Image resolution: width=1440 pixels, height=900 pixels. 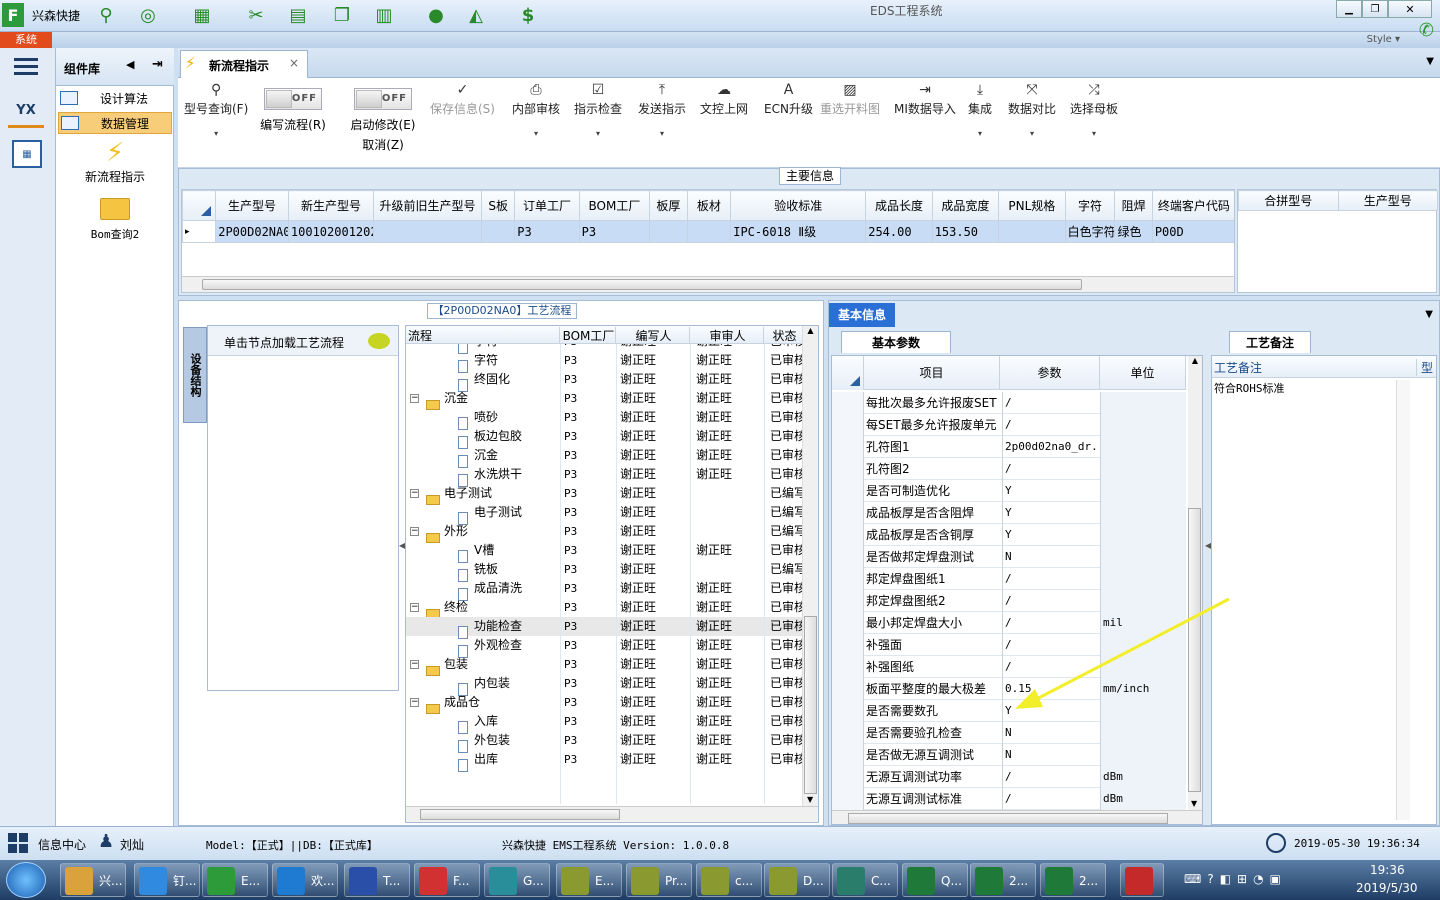 I want to click on col-12: 字符, so click(x=1090, y=205).